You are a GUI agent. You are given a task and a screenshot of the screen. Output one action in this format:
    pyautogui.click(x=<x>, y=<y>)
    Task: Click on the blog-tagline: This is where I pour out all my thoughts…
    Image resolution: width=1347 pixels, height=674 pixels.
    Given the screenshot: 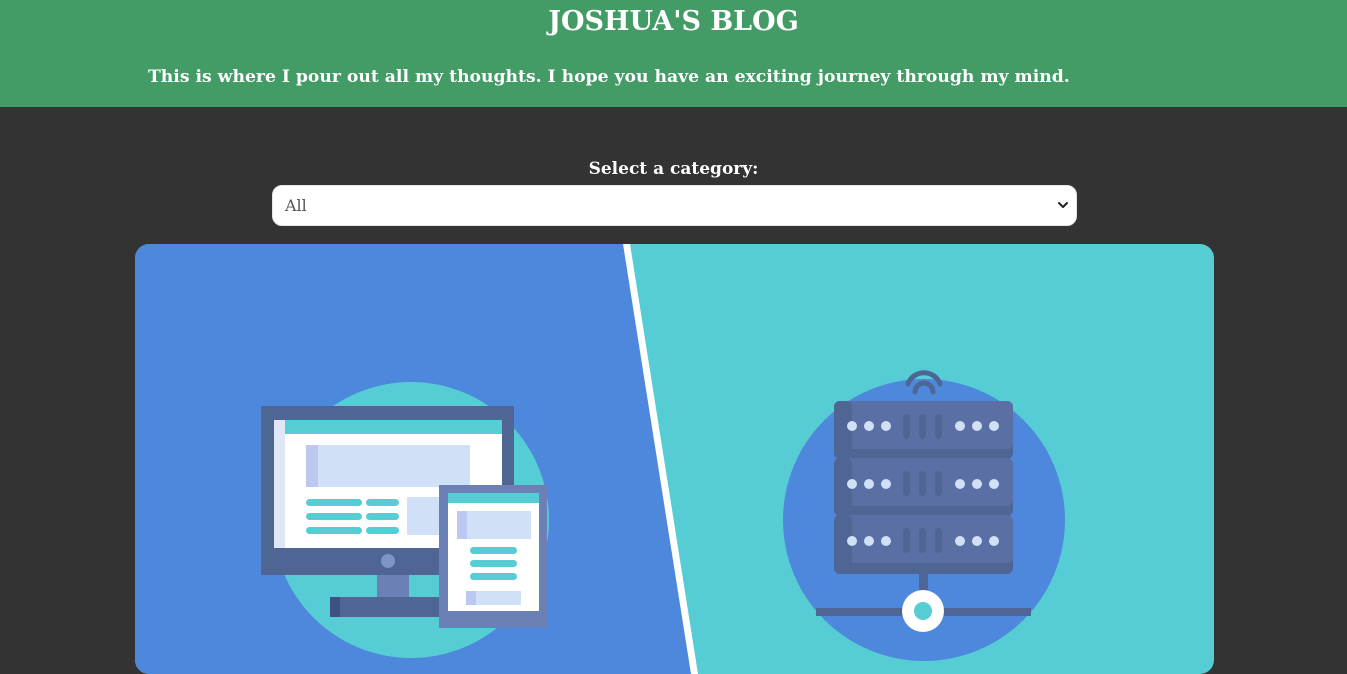 What is the action you would take?
    pyautogui.click(x=609, y=77)
    